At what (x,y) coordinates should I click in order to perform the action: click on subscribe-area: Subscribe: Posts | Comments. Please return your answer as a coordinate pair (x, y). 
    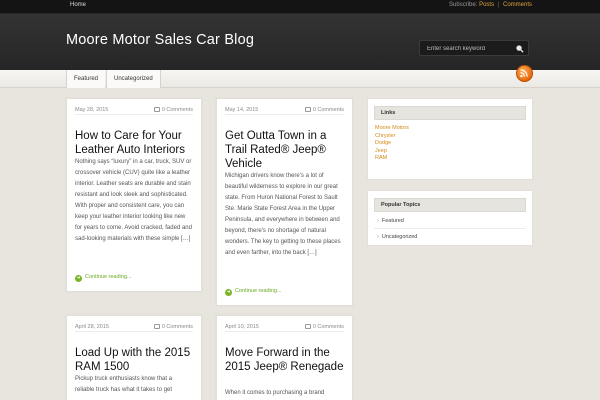
    Looking at the image, I should click on (490, 5).